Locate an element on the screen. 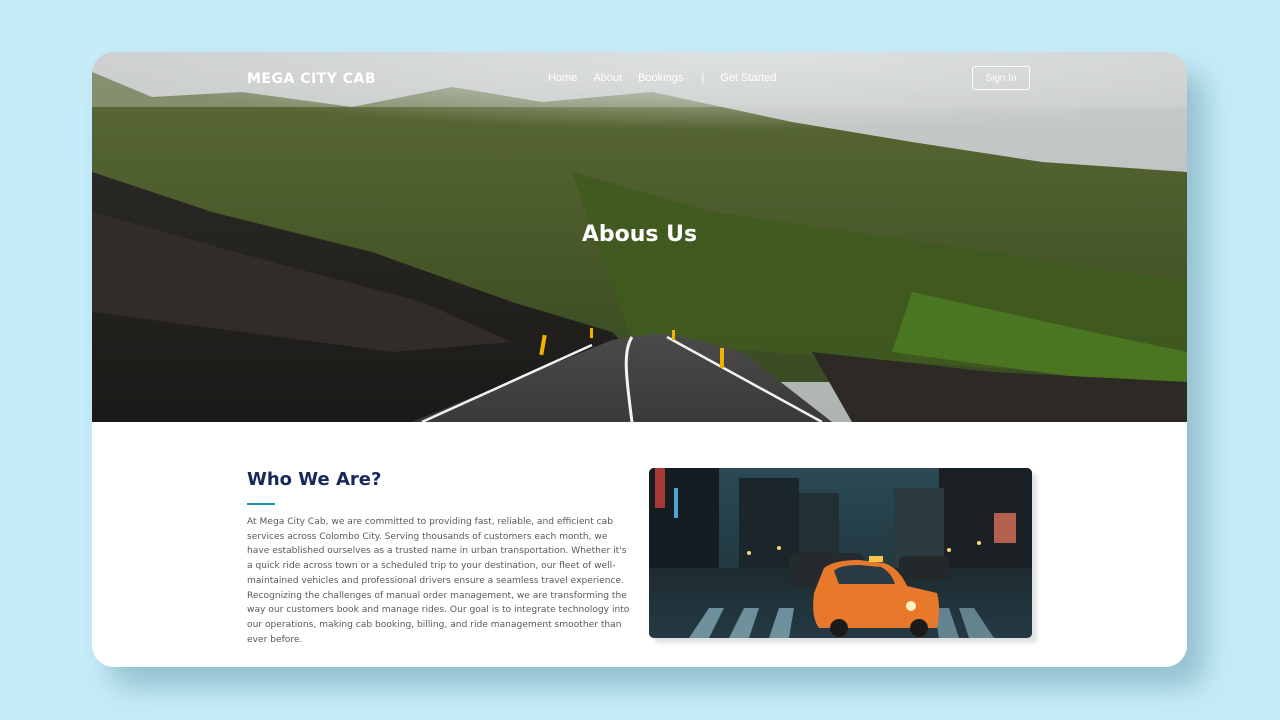  nav-menu: Home About Bookings | Get Started is located at coordinates (670, 78).